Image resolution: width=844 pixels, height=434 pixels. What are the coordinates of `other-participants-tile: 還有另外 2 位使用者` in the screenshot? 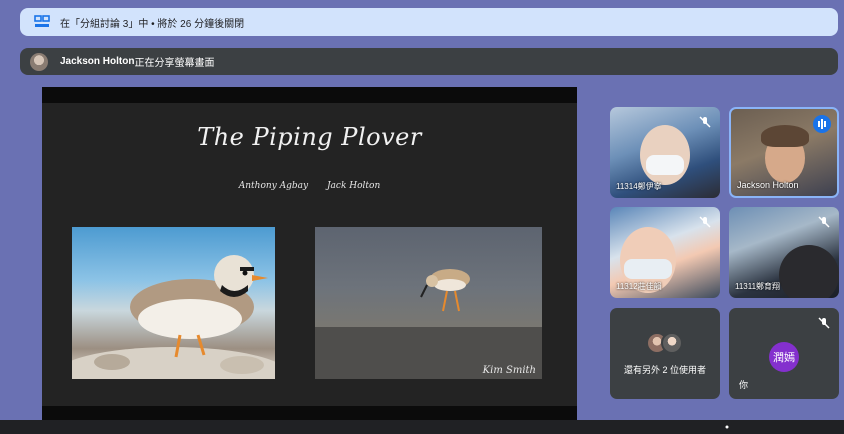 It's located at (665, 353).